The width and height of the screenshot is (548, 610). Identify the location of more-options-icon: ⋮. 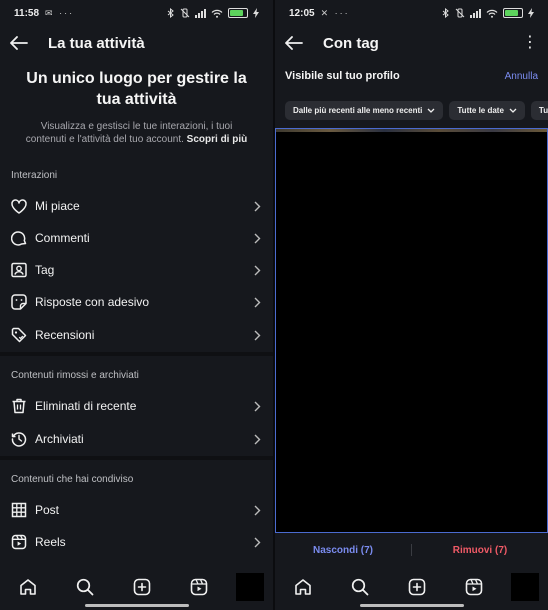
(530, 43).